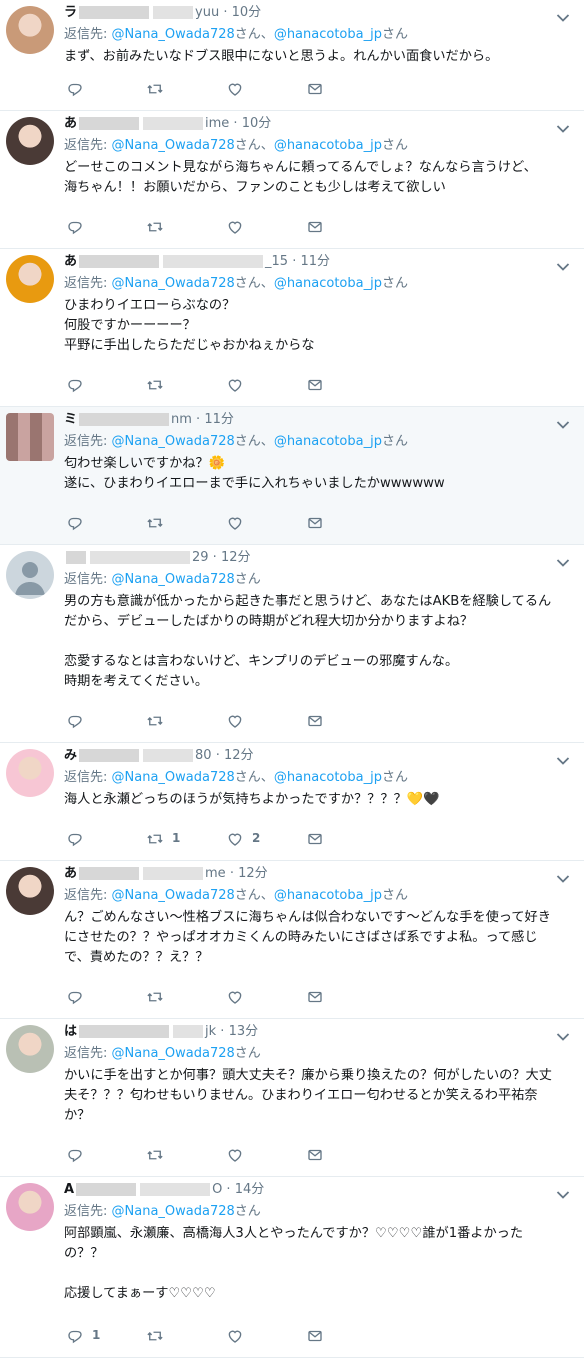 This screenshot has width=584, height=1358. Describe the element at coordinates (394, 283) in the screenshot. I see `san-suffix: さん` at that location.